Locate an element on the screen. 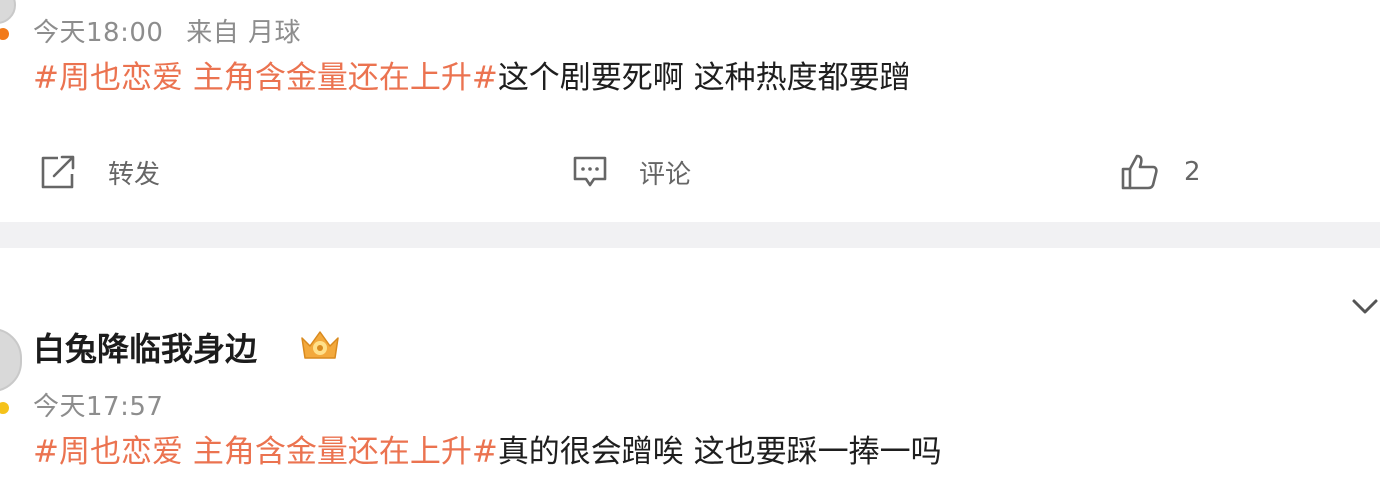 The height and width of the screenshot is (490, 1380). post-body: 真的很会蹭唉 这也要踩一捧一吗 is located at coordinates (719, 452).